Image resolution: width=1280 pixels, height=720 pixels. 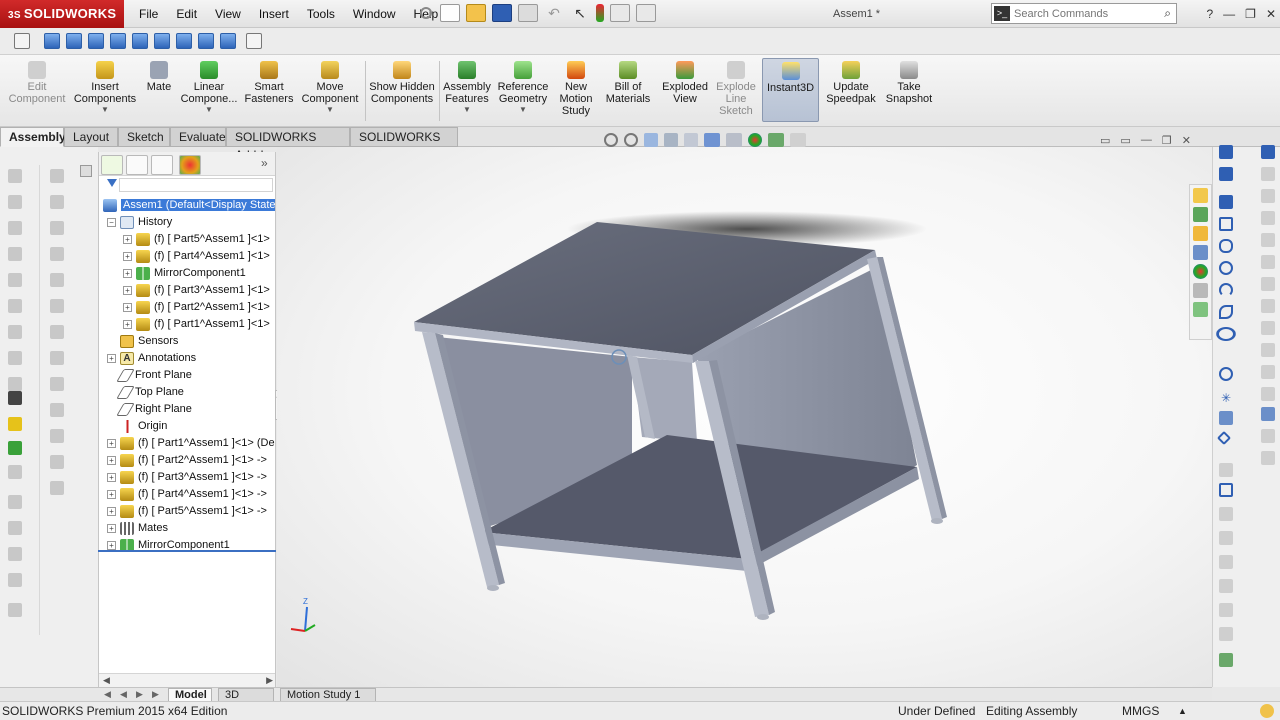 I want to click on bill-of-materials-button: Bill of Materials, so click(x=628, y=83).